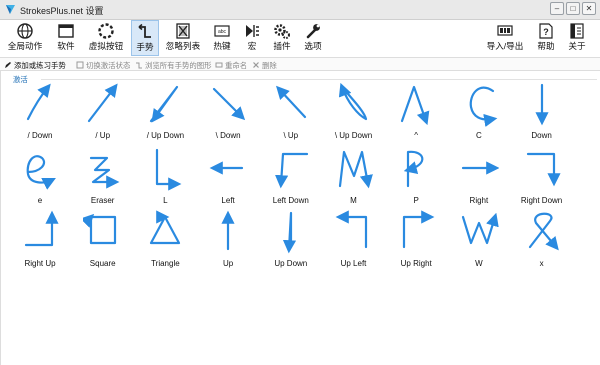 This screenshot has width=600, height=365. I want to click on window-controls: – □ ✕, so click(573, 8).